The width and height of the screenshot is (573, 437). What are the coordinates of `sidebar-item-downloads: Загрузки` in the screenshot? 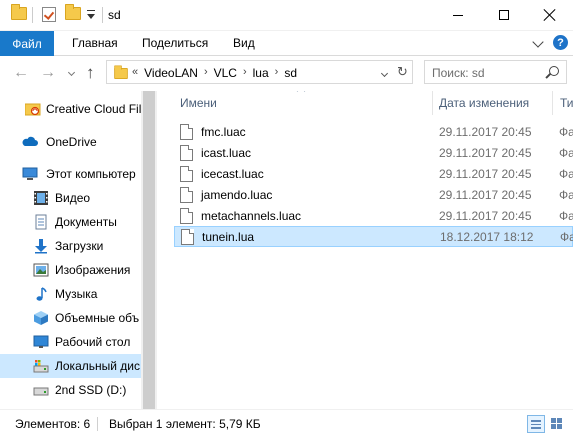 It's located at (70, 246).